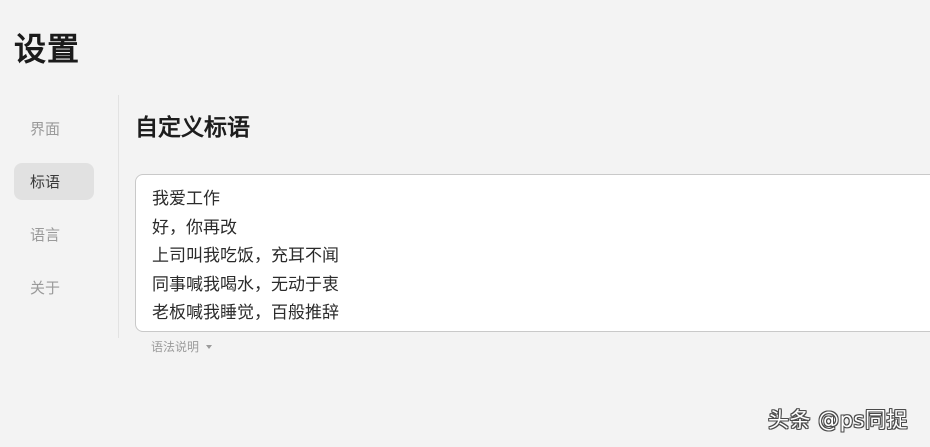 The image size is (930, 447). What do you see at coordinates (45, 129) in the screenshot?
I see `sidebar-item-label: 界面` at bounding box center [45, 129].